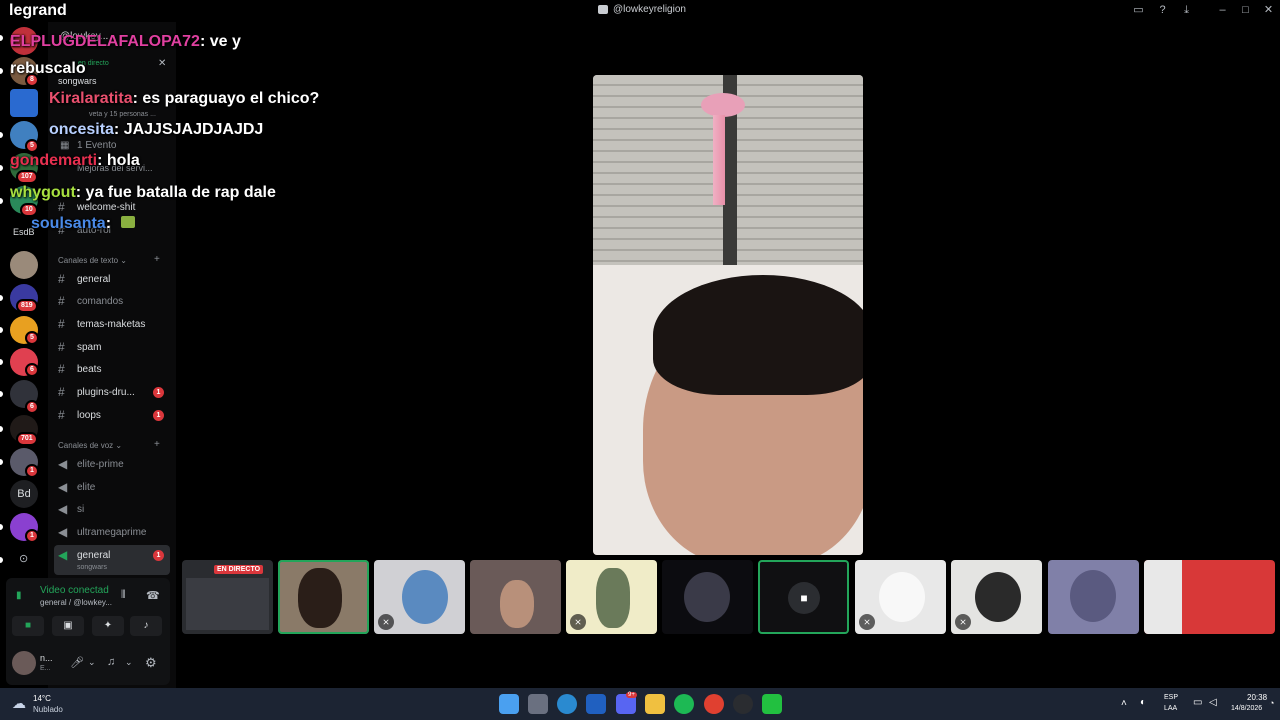 This screenshot has height=720, width=1280. What do you see at coordinates (1222, 10) in the screenshot?
I see `minimize-icon: –` at bounding box center [1222, 10].